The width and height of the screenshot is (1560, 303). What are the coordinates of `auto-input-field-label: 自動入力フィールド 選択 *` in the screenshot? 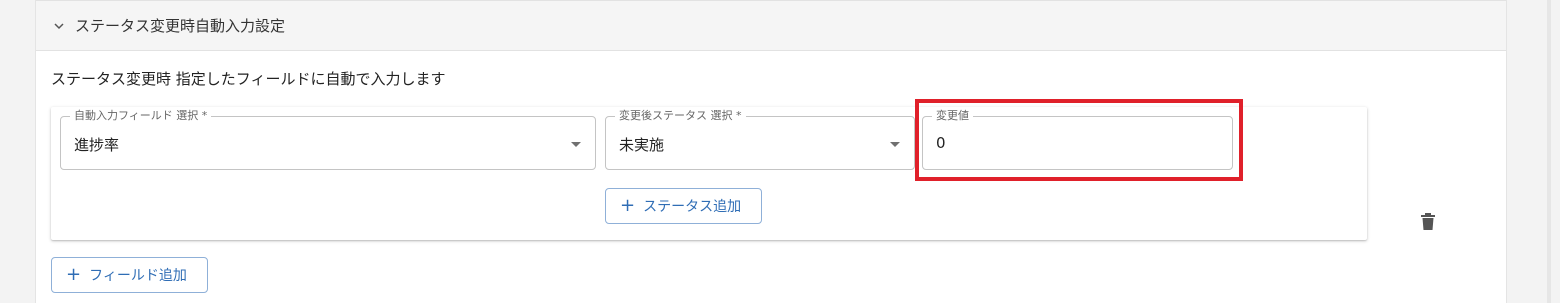 It's located at (141, 116).